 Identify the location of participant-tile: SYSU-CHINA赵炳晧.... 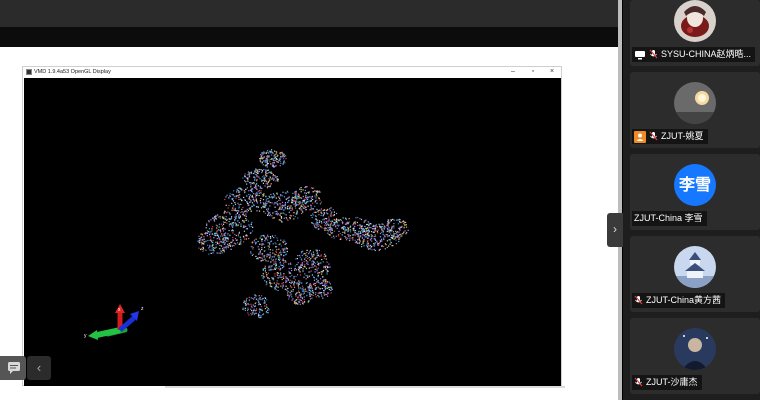
(695, 33).